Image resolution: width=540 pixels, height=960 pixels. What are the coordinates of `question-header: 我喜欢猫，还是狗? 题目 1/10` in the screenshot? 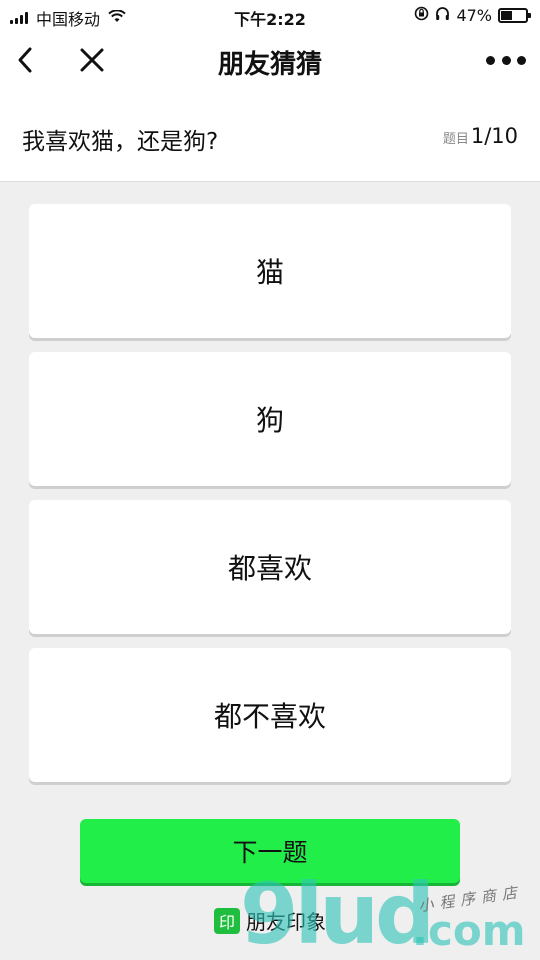 It's located at (270, 136).